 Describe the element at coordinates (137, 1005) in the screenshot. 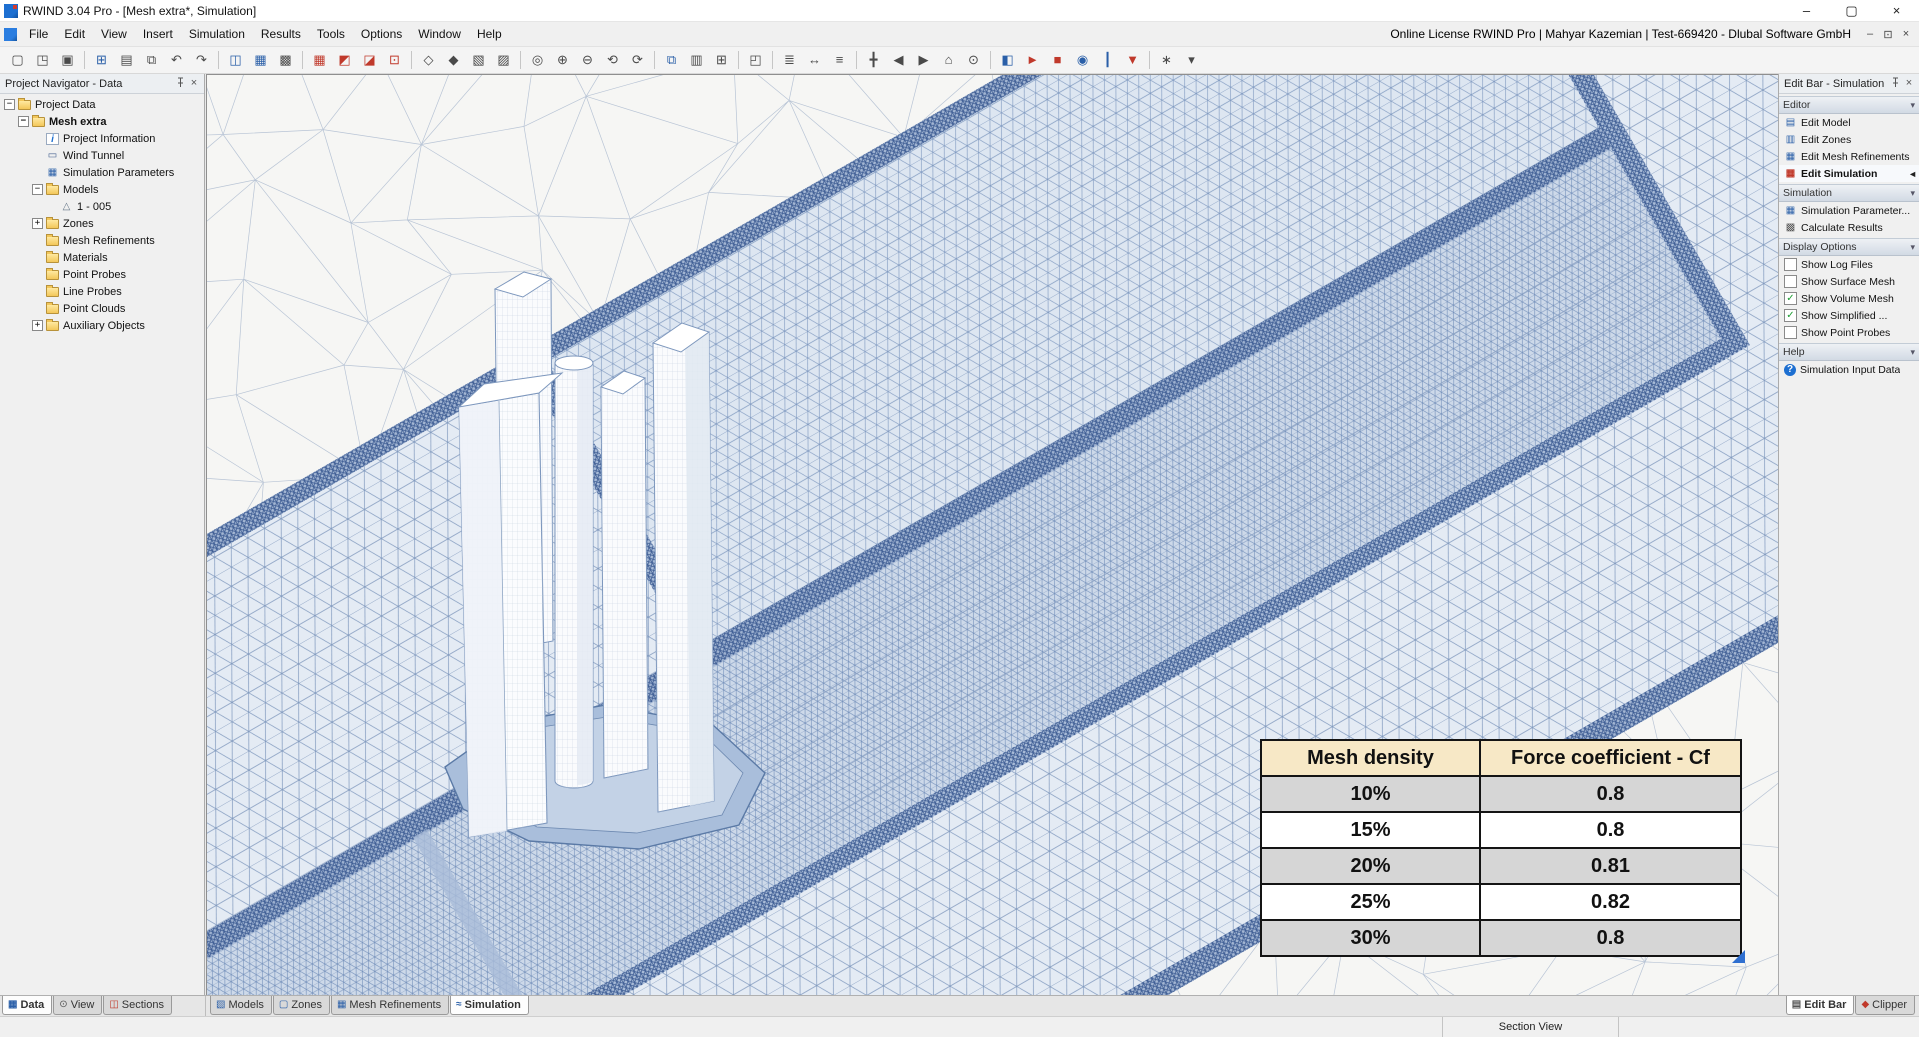

I see `tab-sections: ◫ Sections` at that location.